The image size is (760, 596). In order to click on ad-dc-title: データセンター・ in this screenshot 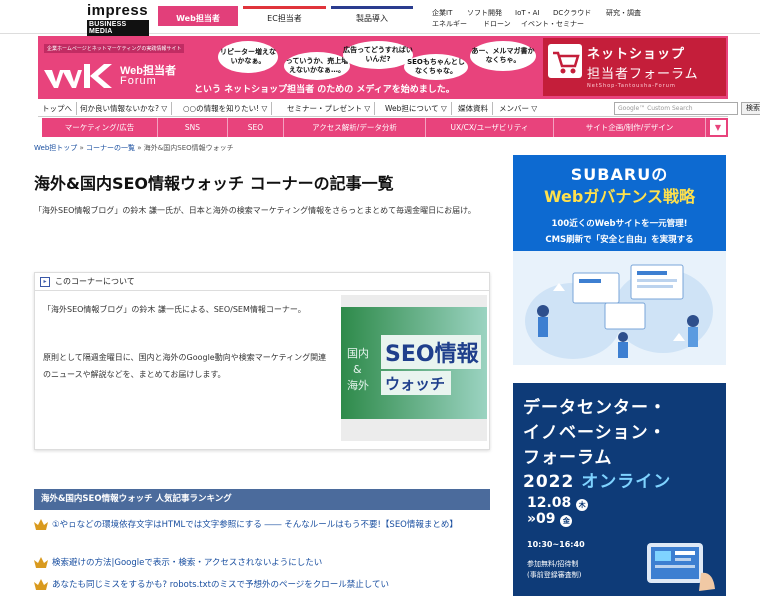, I will do `click(595, 408)`.